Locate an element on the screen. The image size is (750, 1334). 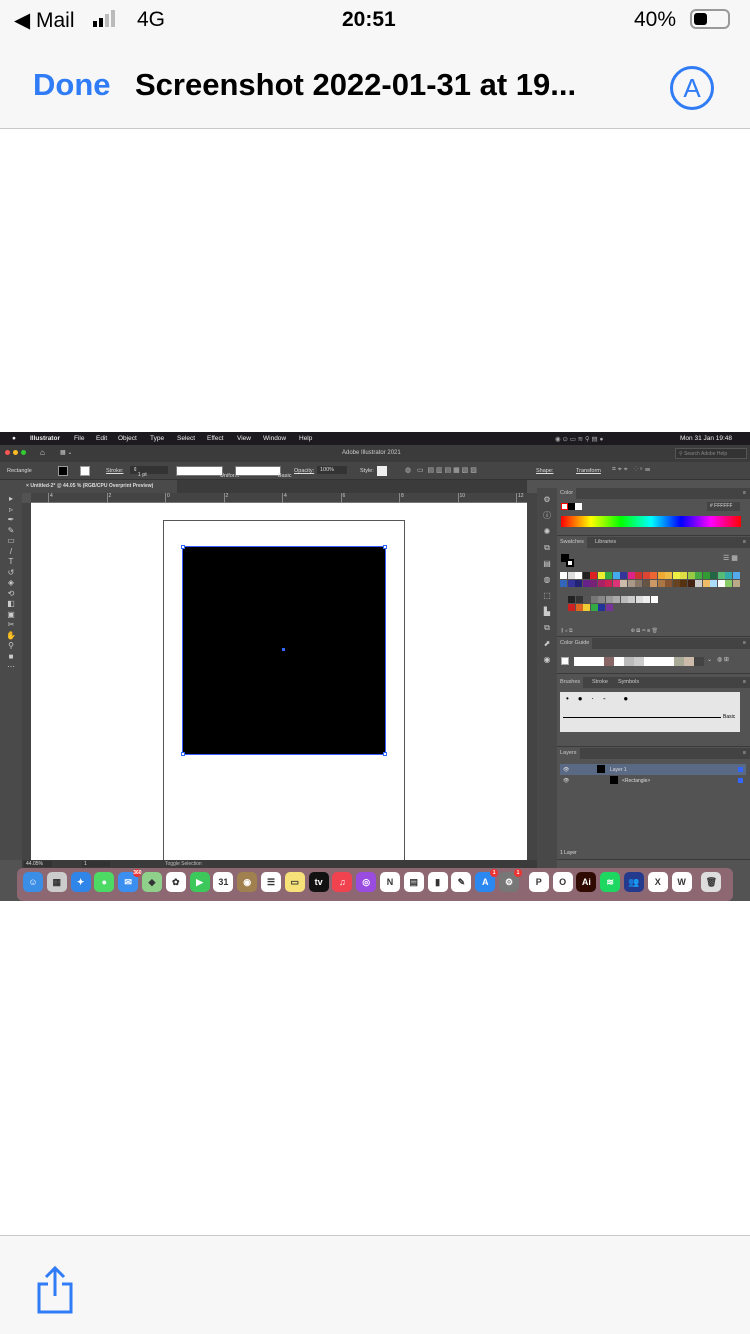
transform-icons: ⌗ ⌖ ⌖ ⁘ ▹ ☰ is located at coordinates (631, 470).